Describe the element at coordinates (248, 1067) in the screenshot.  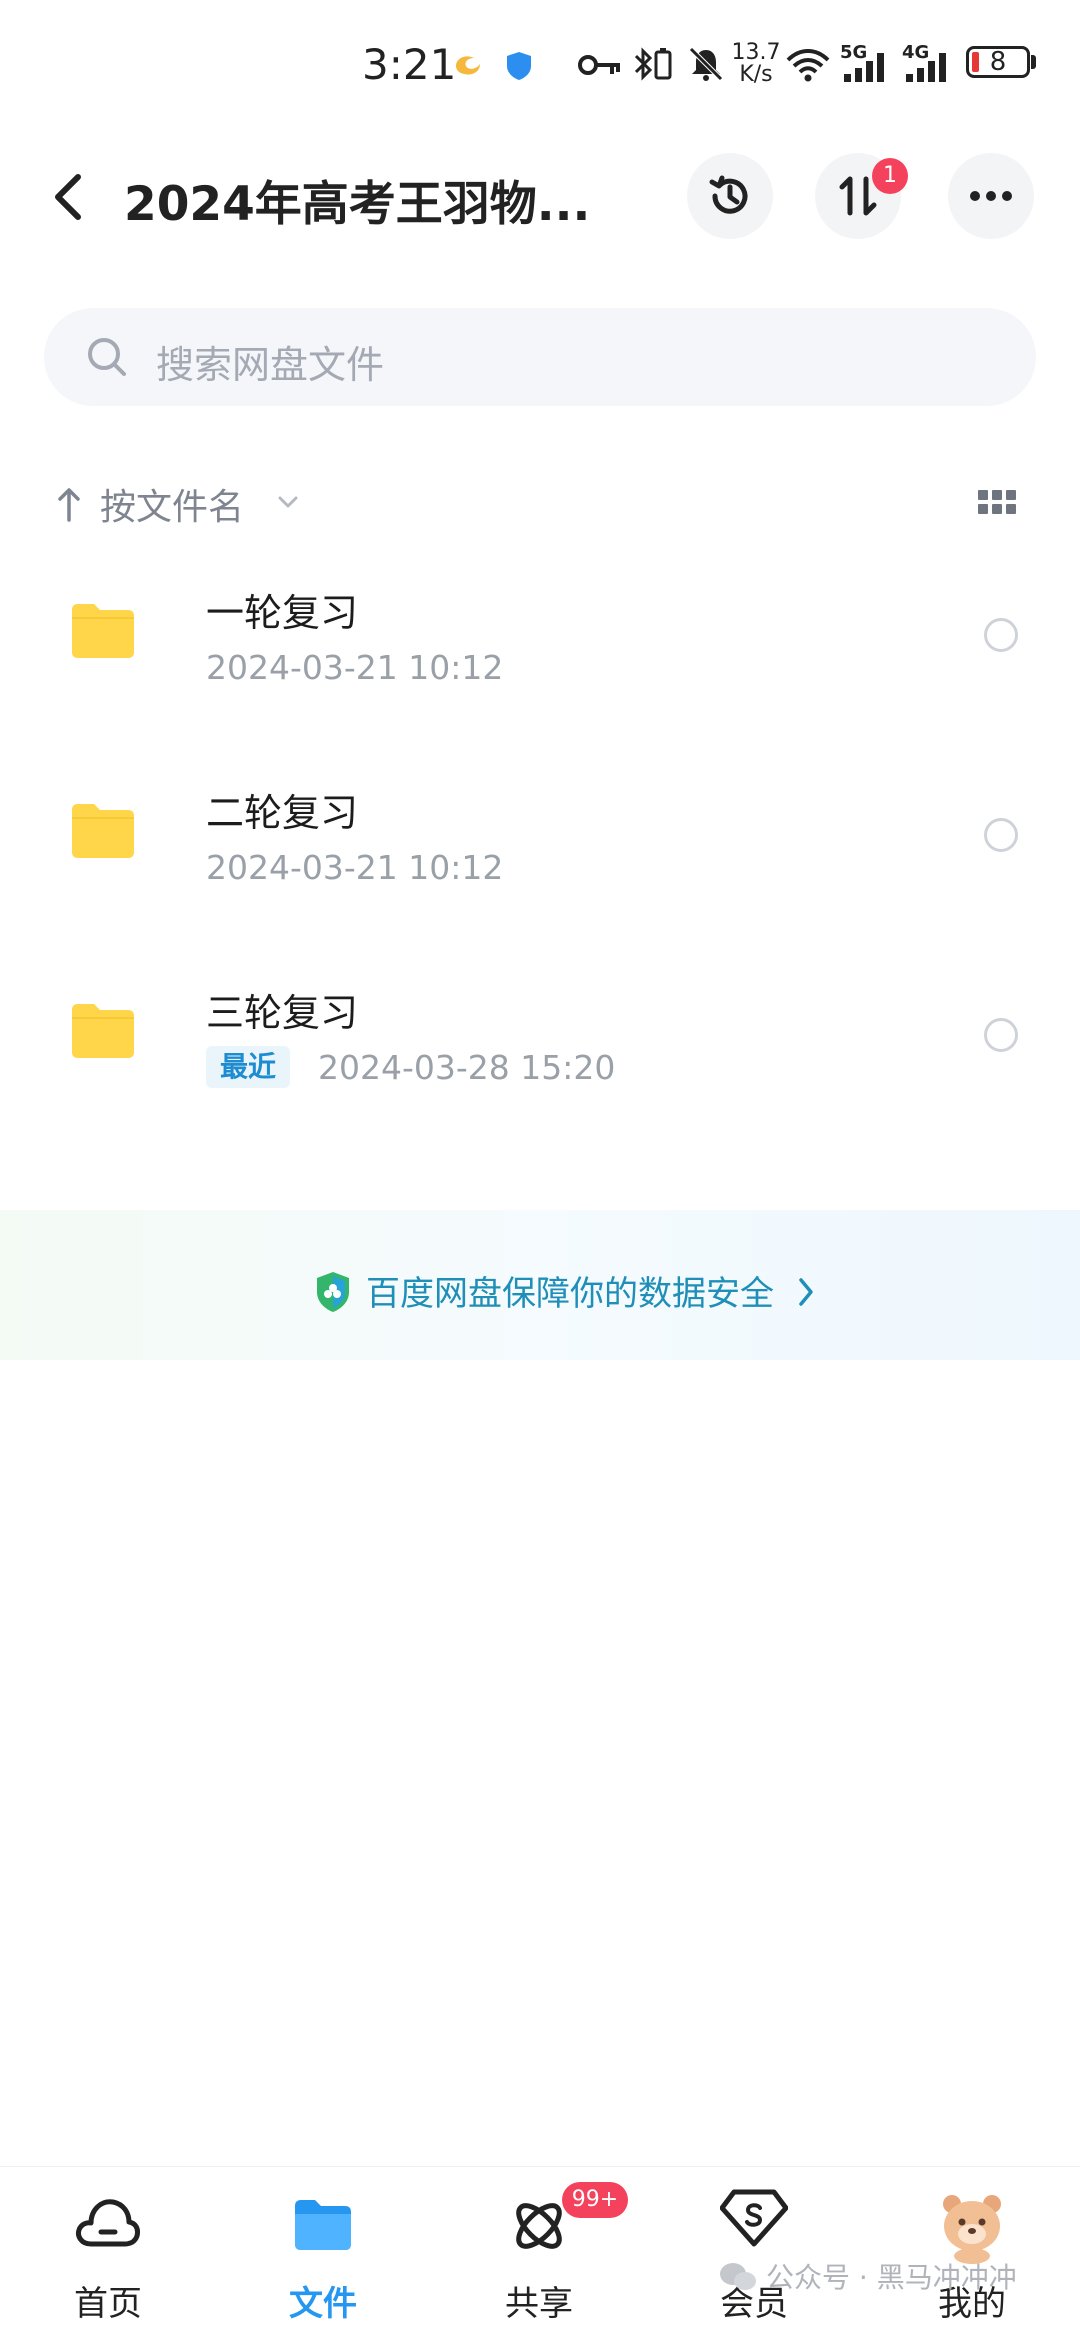
I see `recent-tag: 最近` at that location.